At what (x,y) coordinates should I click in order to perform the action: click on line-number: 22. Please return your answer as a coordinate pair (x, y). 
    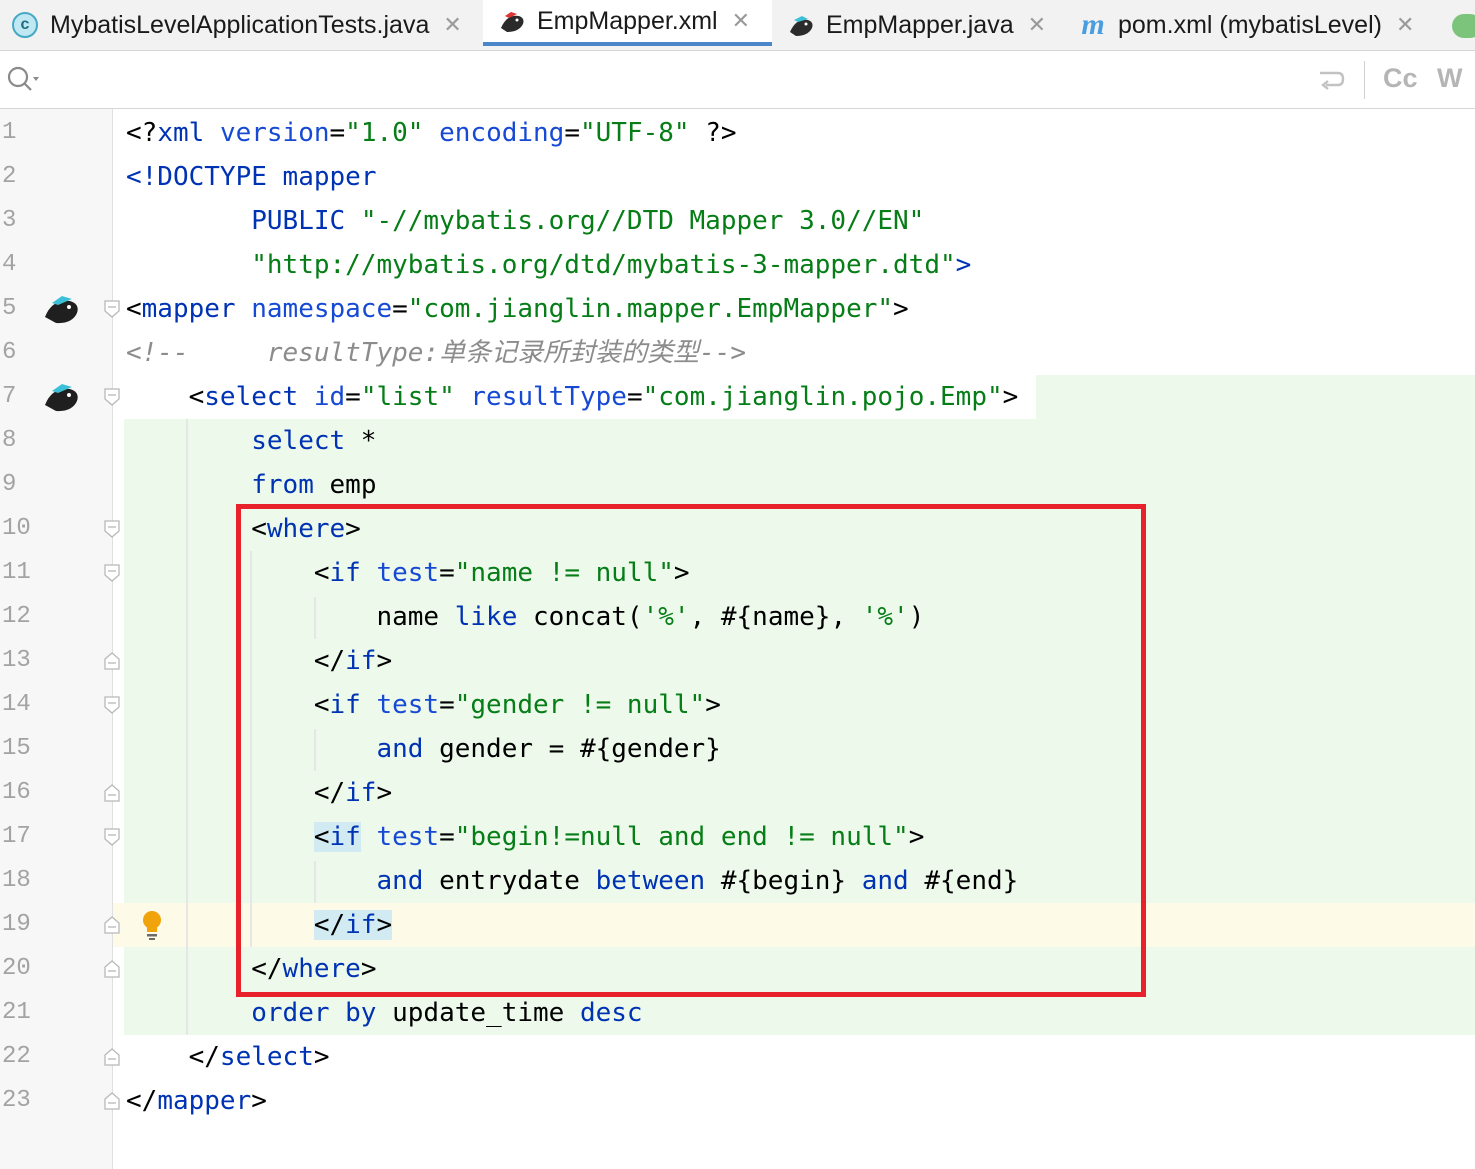
    Looking at the image, I should click on (16, 1056).